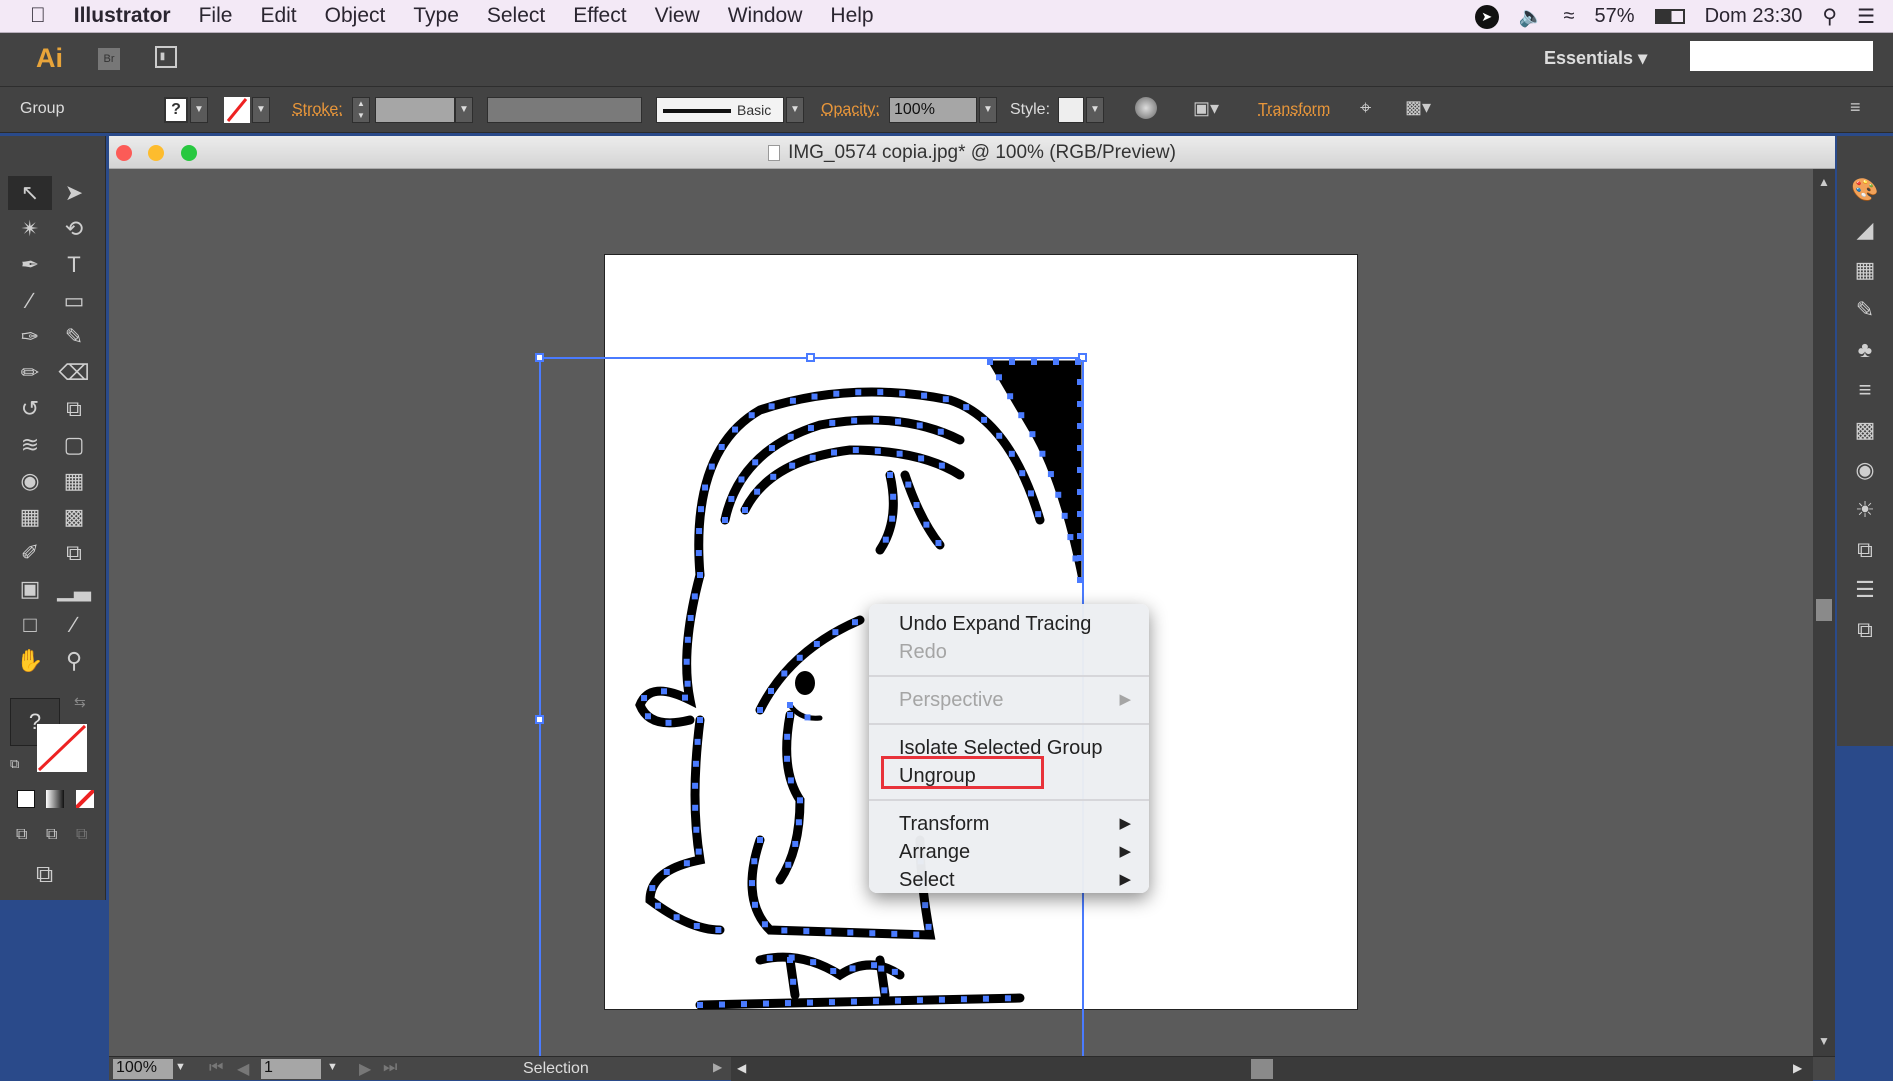 The image size is (1893, 1081). What do you see at coordinates (74, 661) in the screenshot?
I see `zoom-tool-icon: ⚲` at bounding box center [74, 661].